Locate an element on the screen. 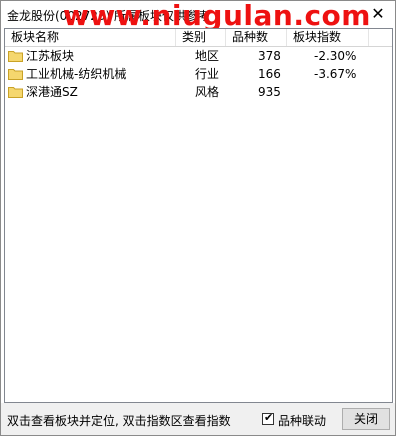 The height and width of the screenshot is (436, 396). usage-hint: 双击查看板块并定位, 双击指数区查看指数 is located at coordinates (119, 421).